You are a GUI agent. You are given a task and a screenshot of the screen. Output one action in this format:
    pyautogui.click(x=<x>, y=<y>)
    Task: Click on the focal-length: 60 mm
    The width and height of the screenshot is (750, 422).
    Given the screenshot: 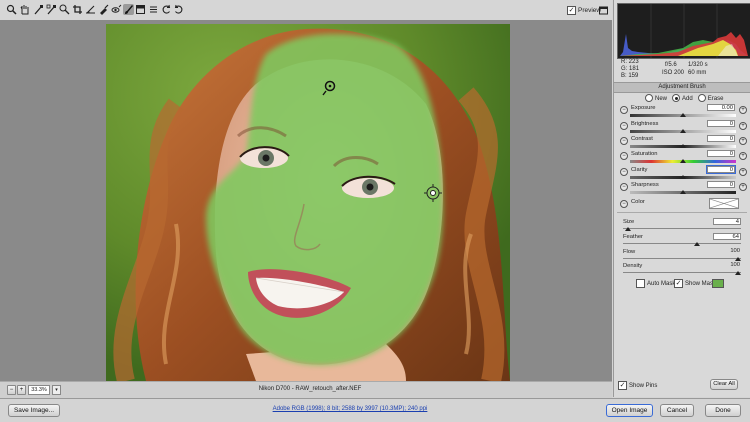 What is the action you would take?
    pyautogui.click(x=697, y=73)
    